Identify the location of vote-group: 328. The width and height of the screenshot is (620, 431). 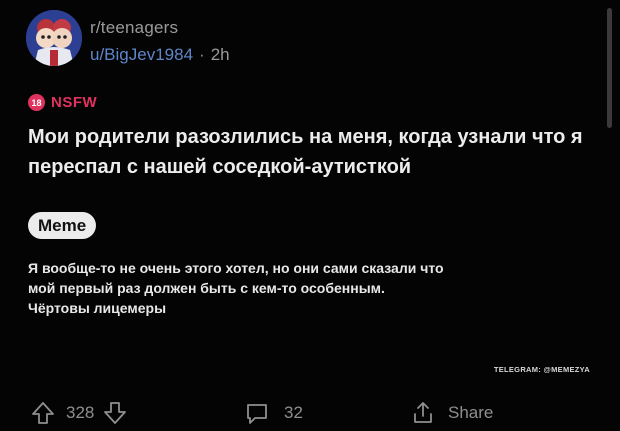
(79, 413).